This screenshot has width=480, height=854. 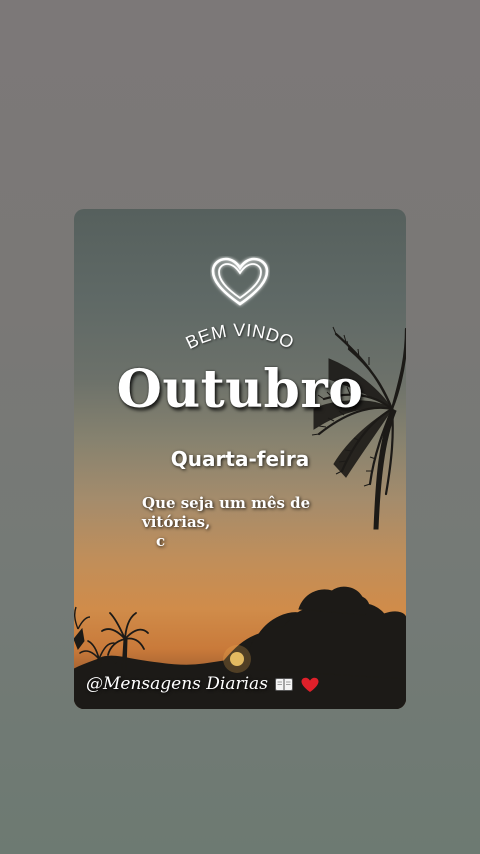 I want to click on month-title: Outubro, so click(x=240, y=389).